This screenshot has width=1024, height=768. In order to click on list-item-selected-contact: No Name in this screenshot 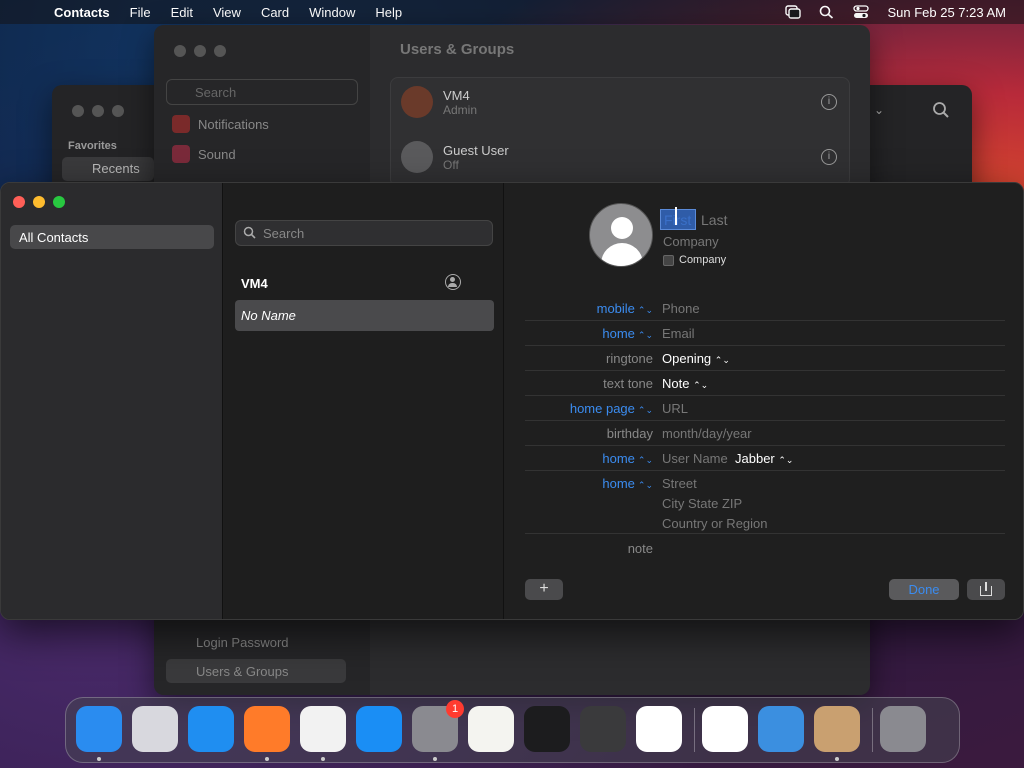, I will do `click(364, 315)`.